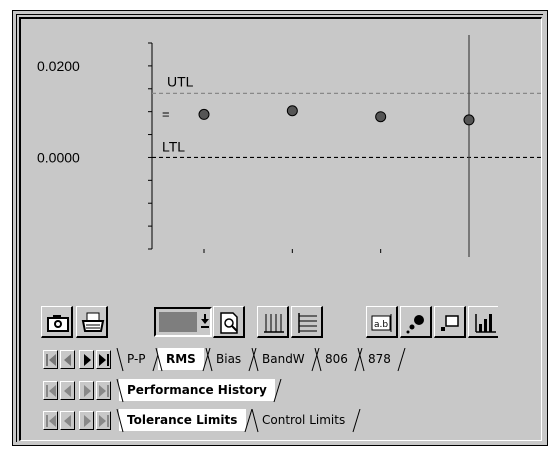  I want to click on marker-icon, so click(415, 324).